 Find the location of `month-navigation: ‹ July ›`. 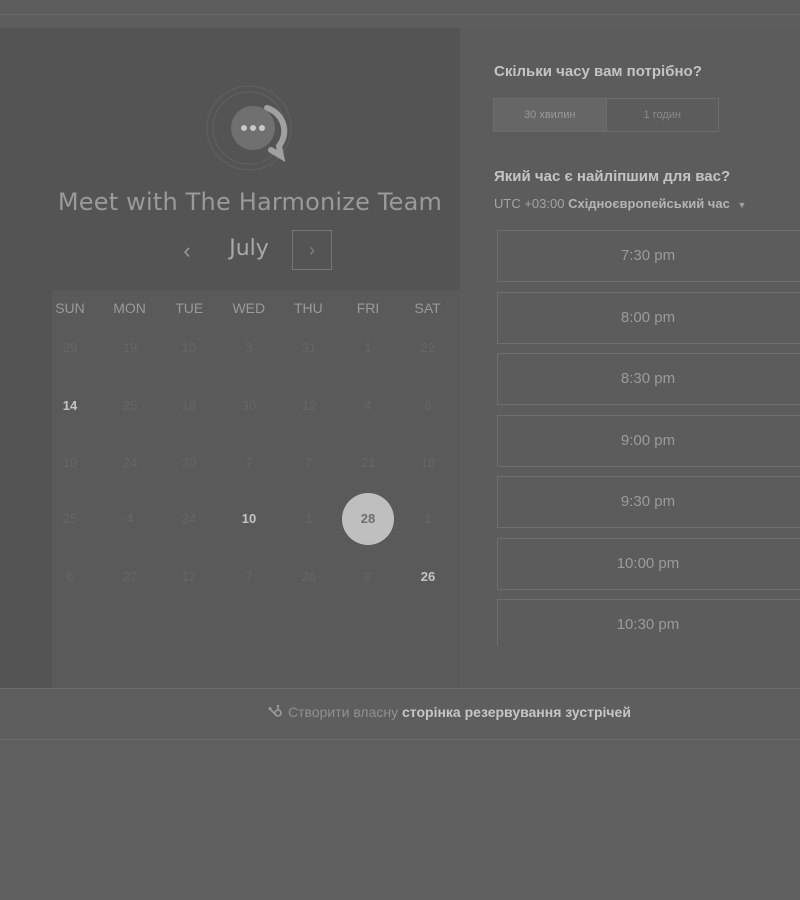

month-navigation: ‹ July › is located at coordinates (250, 252).